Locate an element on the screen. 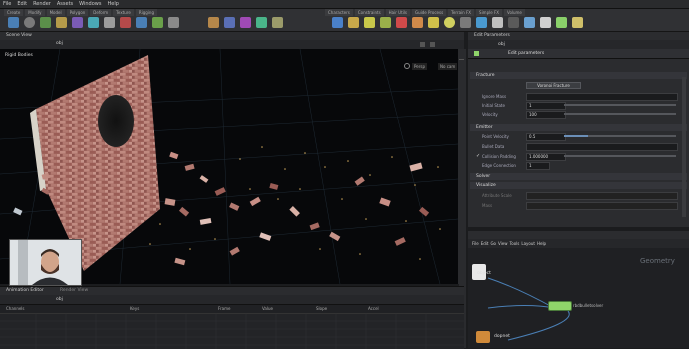 This screenshot has width=689, height=349. mass-field is located at coordinates (602, 206).